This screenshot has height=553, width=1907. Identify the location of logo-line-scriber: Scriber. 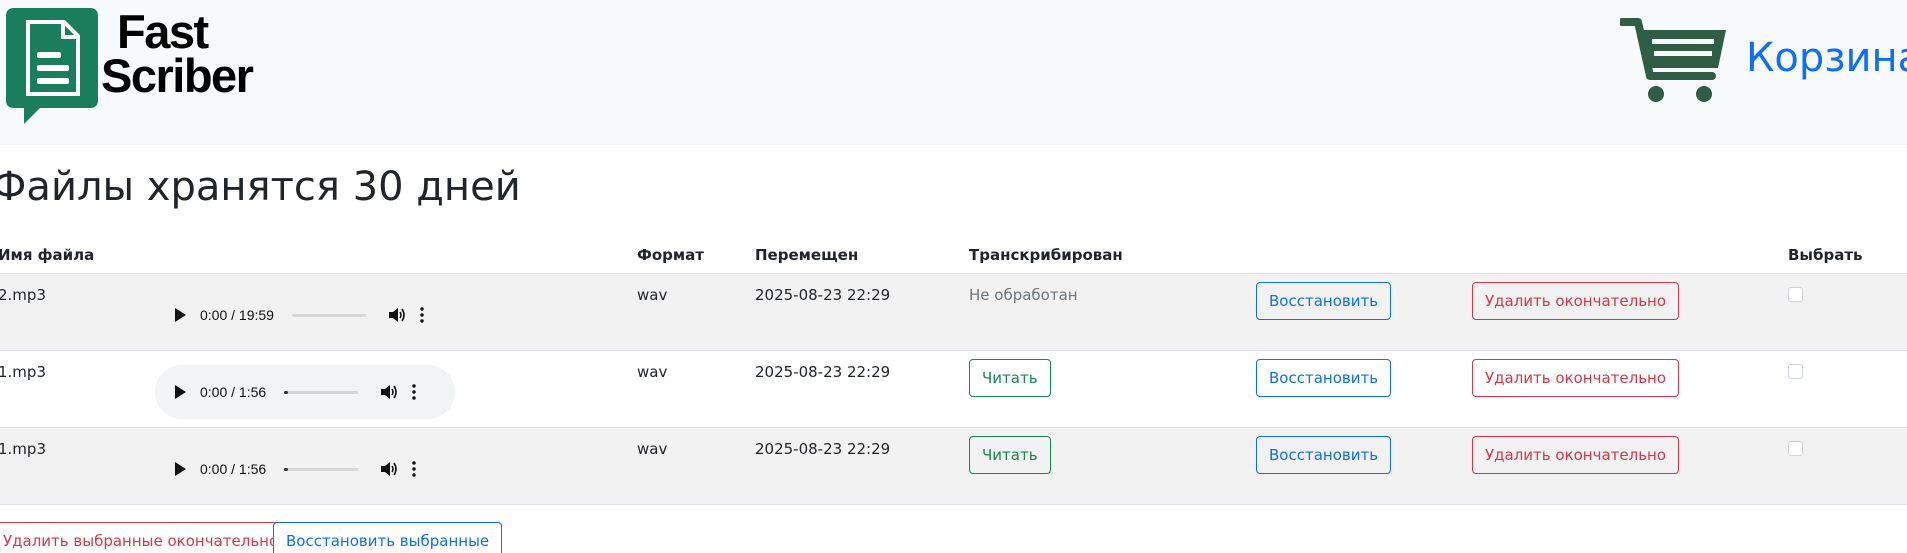
(177, 75).